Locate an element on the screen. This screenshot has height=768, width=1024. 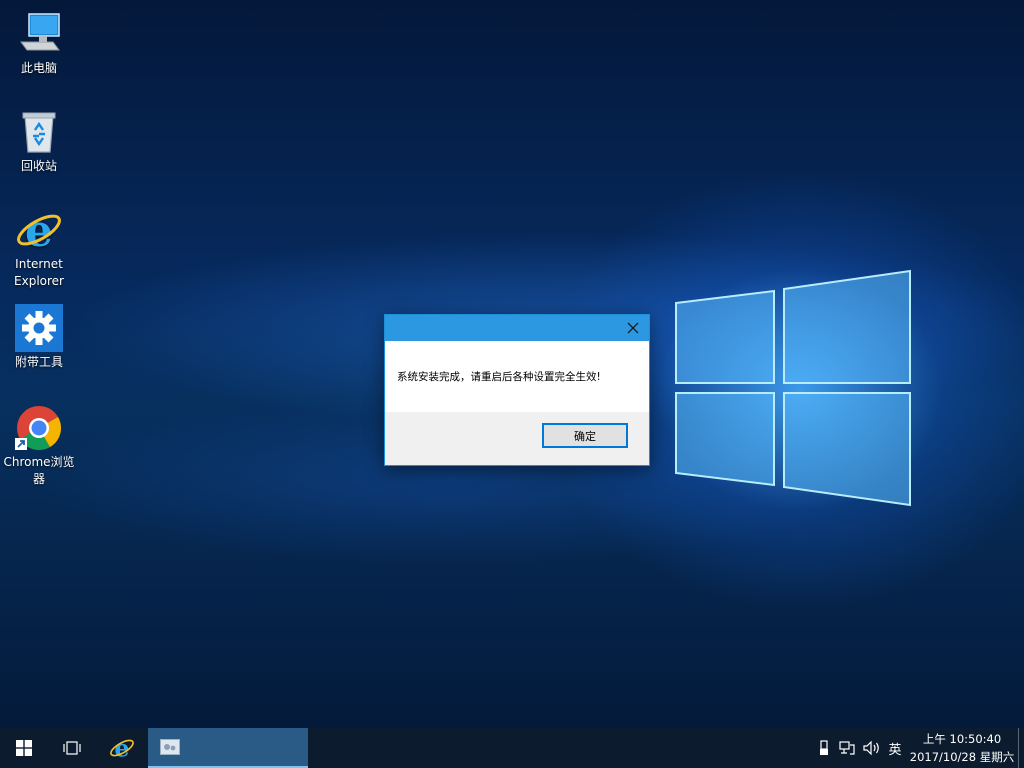
desktop-icon-label: Chrome浏览器 is located at coordinates (39, 470).